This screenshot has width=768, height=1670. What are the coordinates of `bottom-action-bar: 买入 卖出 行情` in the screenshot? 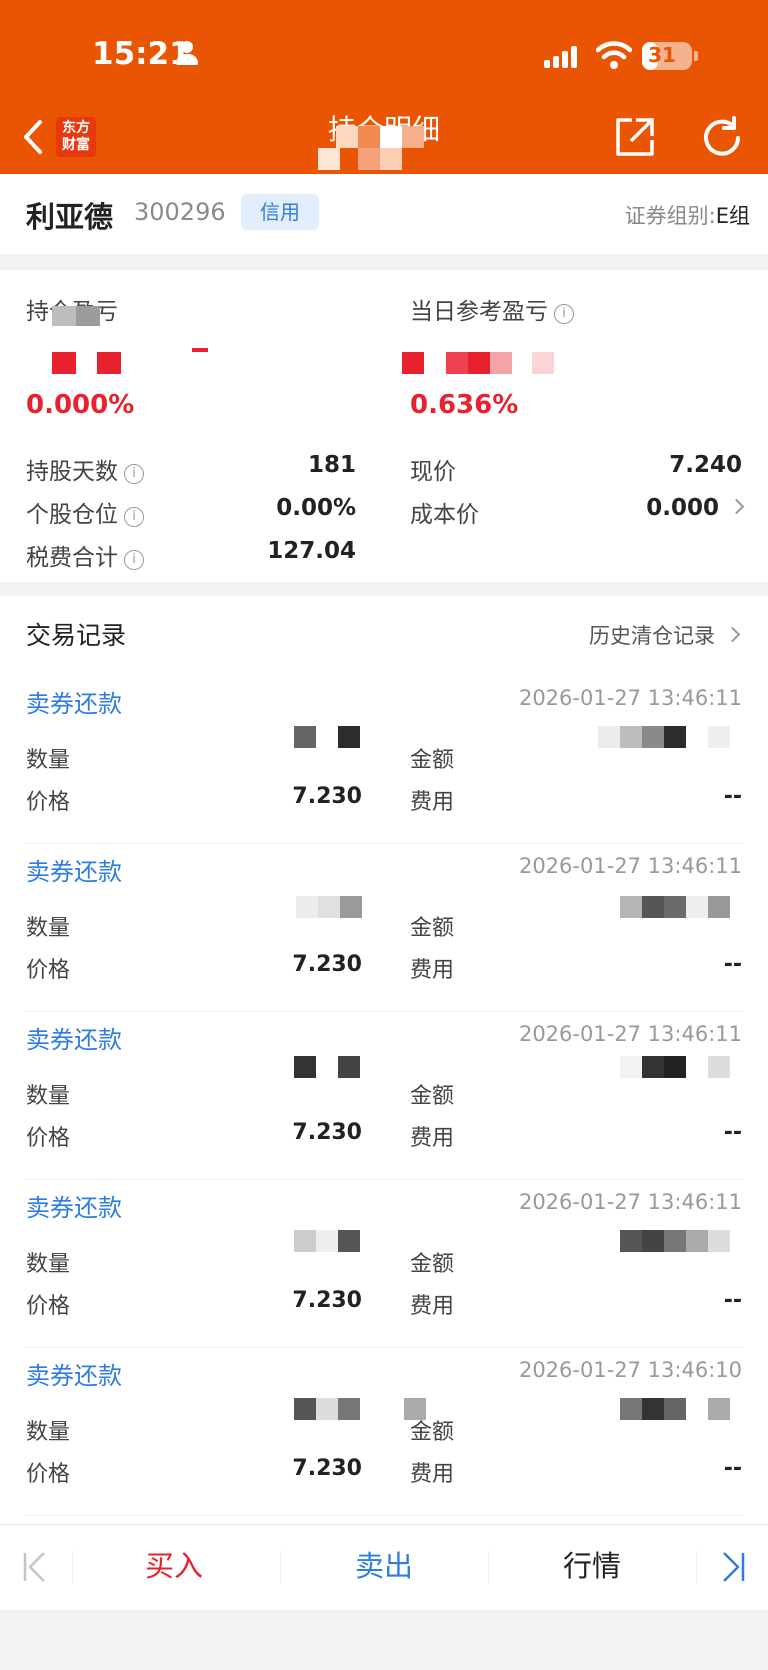 It's located at (384, 1567).